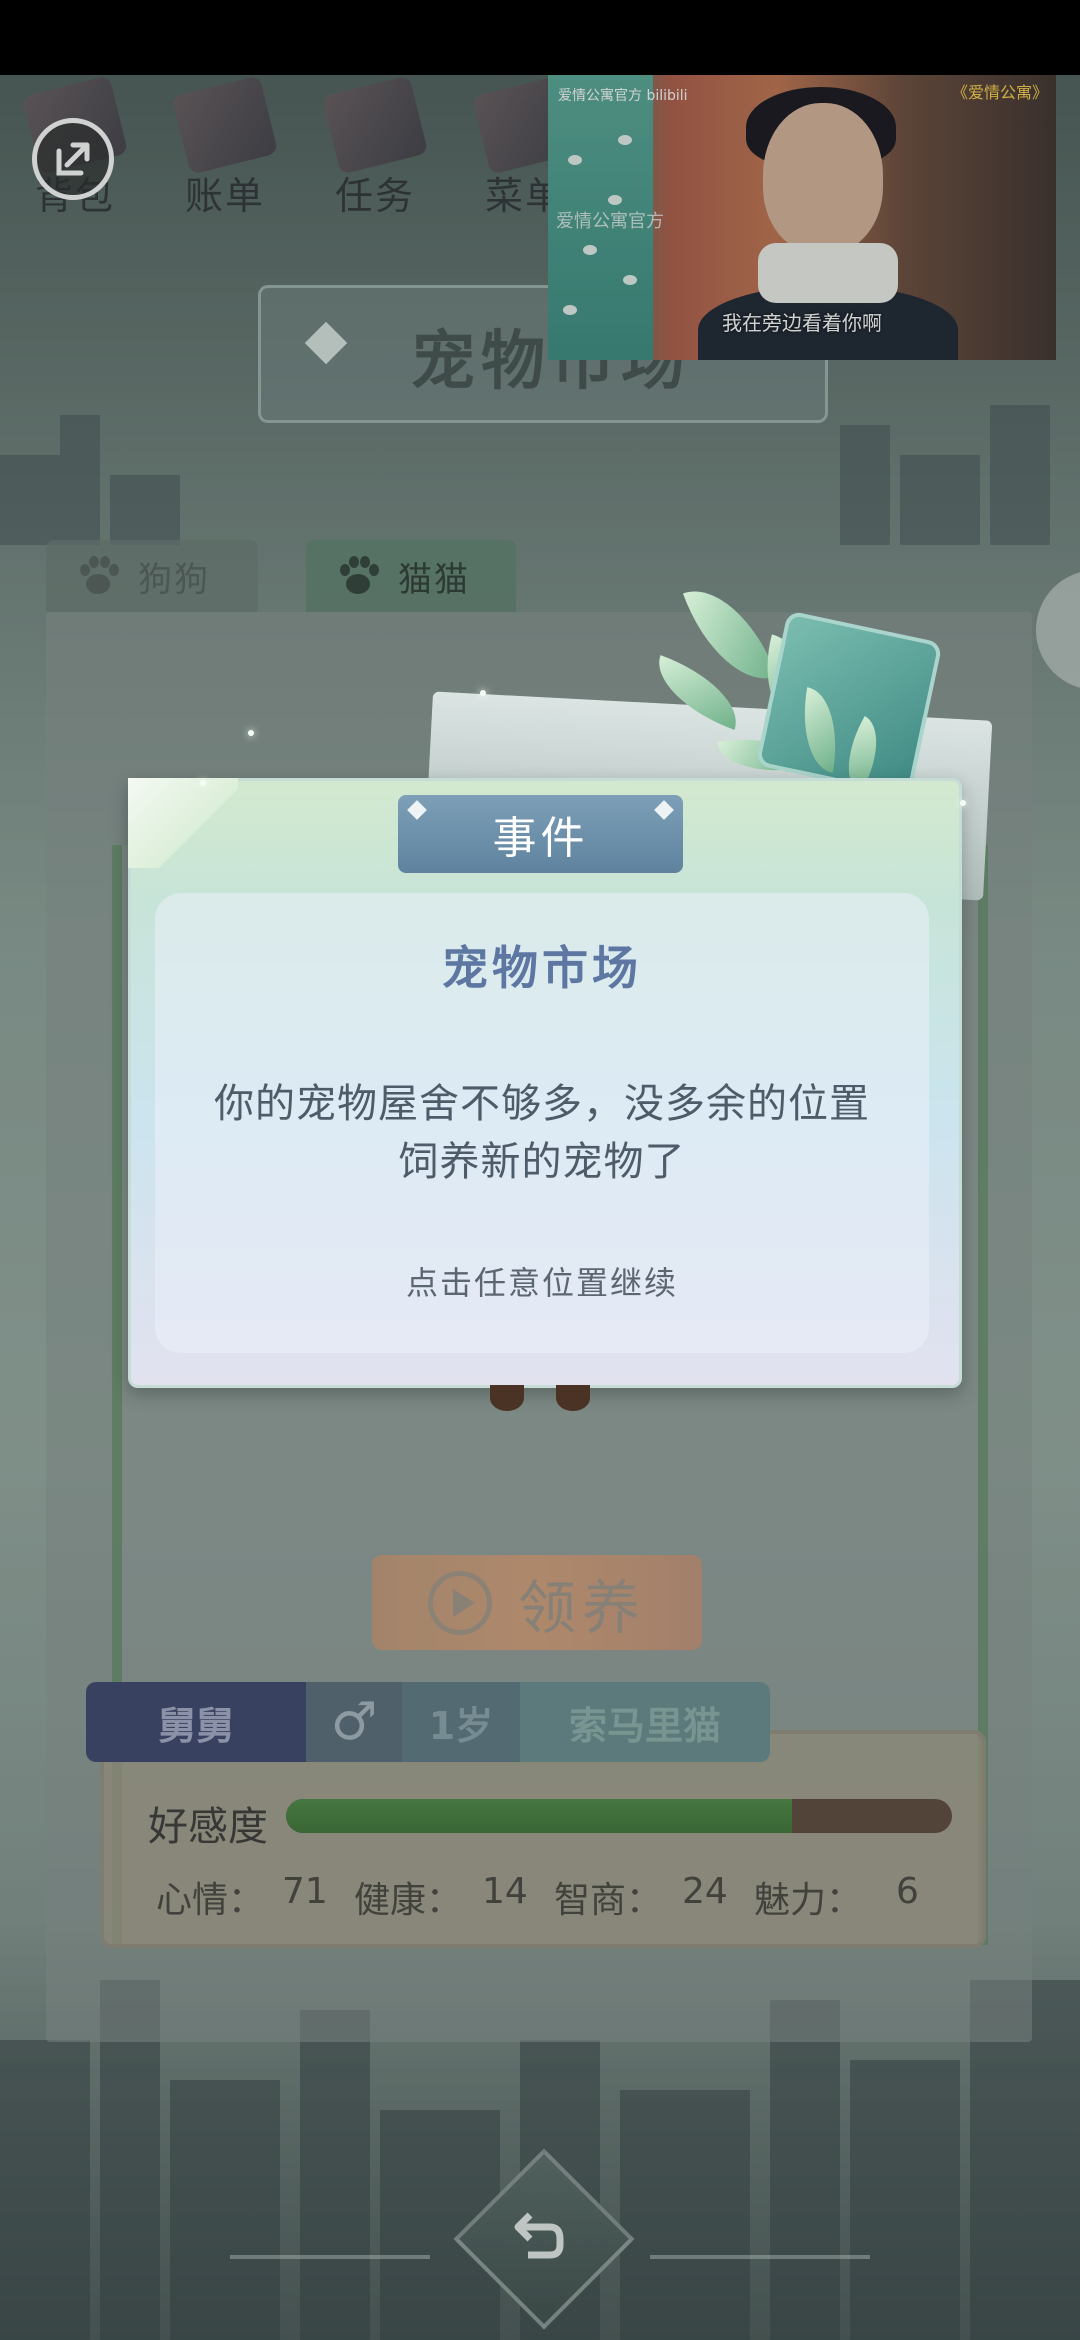 The height and width of the screenshot is (2340, 1080). I want to click on dialog-continue-hint: 点击任意位置继续, so click(541, 1283).